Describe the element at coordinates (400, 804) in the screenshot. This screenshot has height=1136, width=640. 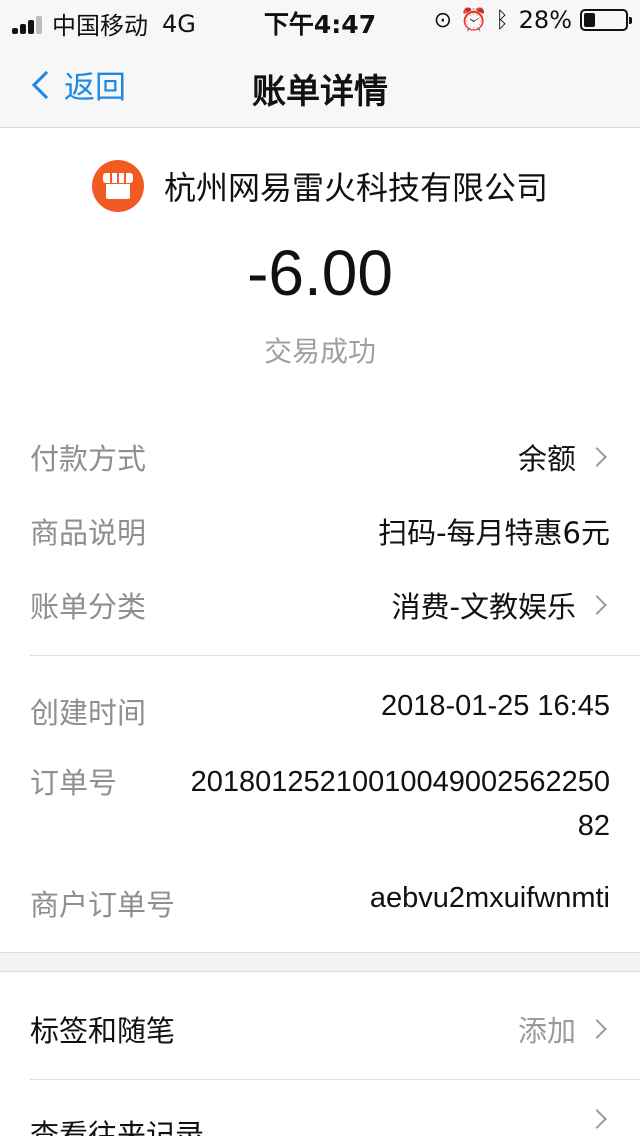
I see `order-number-value: 2018012521001004900256225082` at that location.